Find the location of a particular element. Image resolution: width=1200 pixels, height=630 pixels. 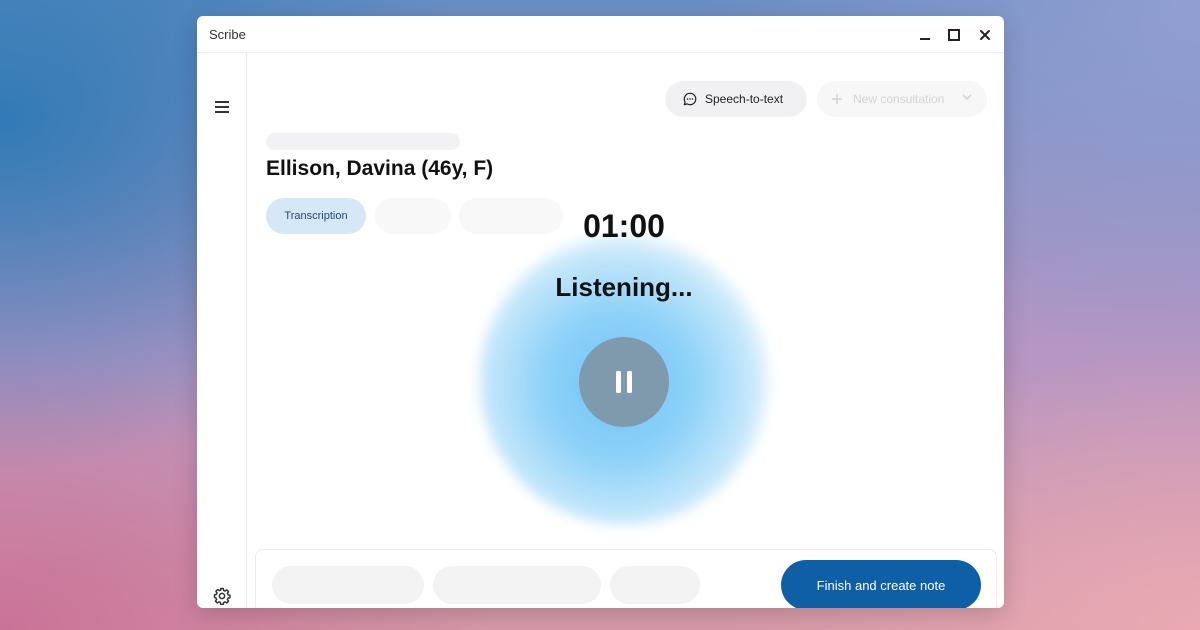

pause-icon is located at coordinates (624, 382).